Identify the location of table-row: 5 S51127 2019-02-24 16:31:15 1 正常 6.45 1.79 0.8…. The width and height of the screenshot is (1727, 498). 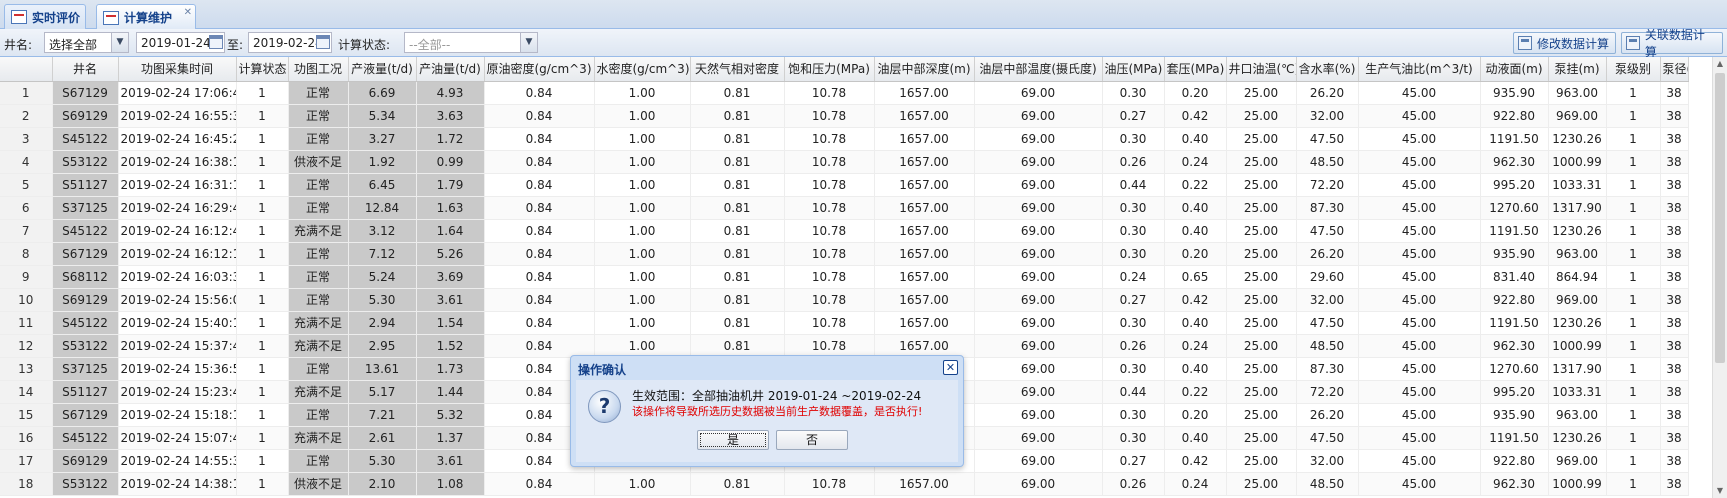
(844, 185).